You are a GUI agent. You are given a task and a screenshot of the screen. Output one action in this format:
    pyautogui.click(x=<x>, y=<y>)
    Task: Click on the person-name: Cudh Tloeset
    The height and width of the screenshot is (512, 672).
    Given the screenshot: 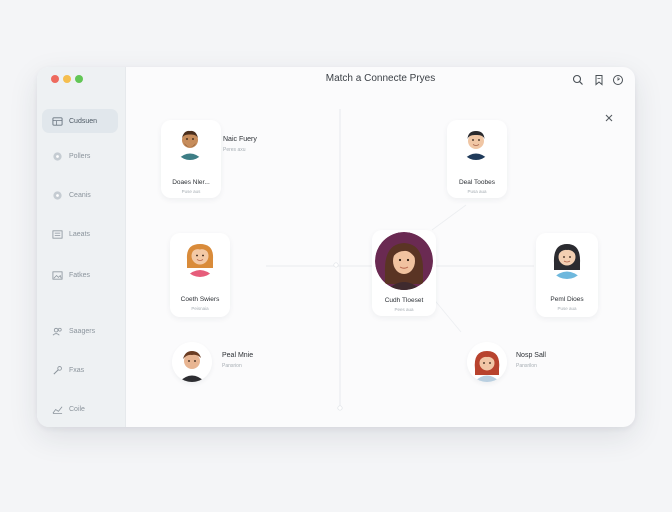 What is the action you would take?
    pyautogui.click(x=404, y=300)
    